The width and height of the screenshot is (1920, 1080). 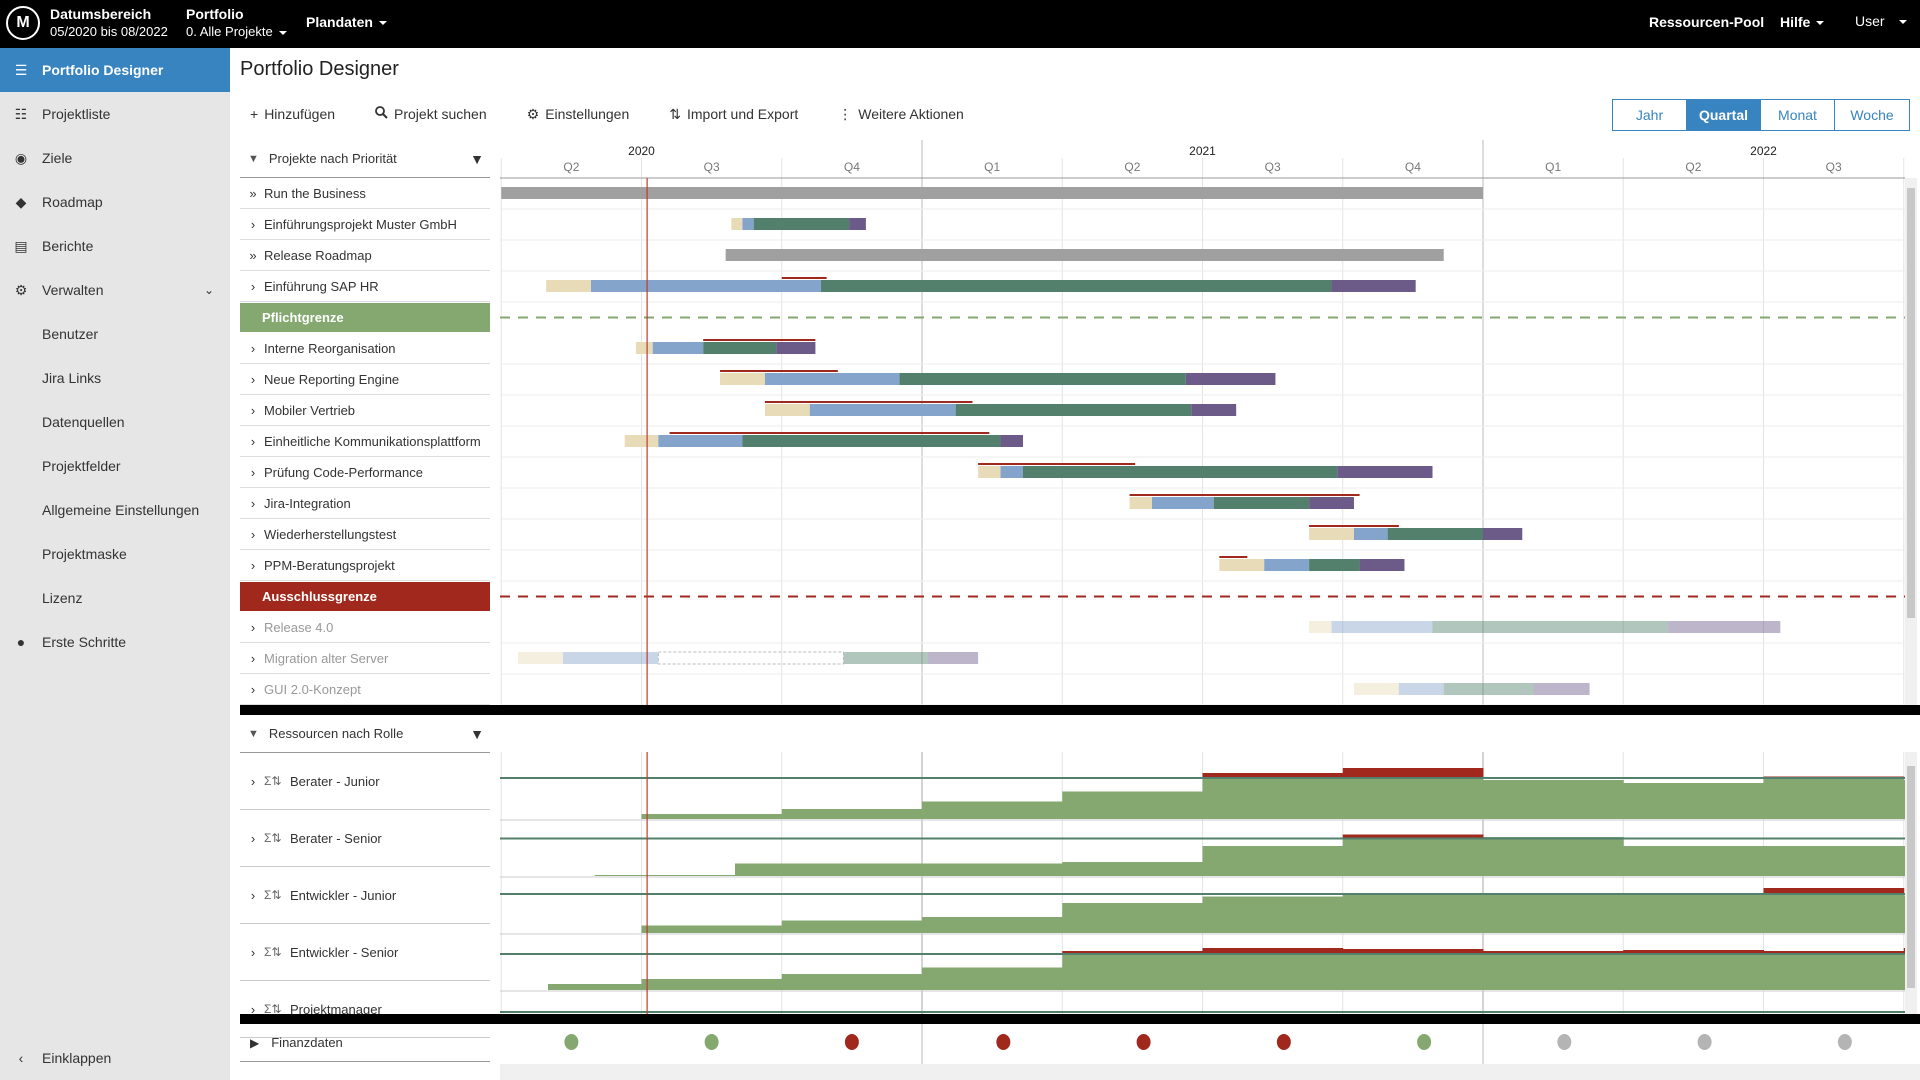 I want to click on project-row: › Einführung SAP HR, so click(x=365, y=286).